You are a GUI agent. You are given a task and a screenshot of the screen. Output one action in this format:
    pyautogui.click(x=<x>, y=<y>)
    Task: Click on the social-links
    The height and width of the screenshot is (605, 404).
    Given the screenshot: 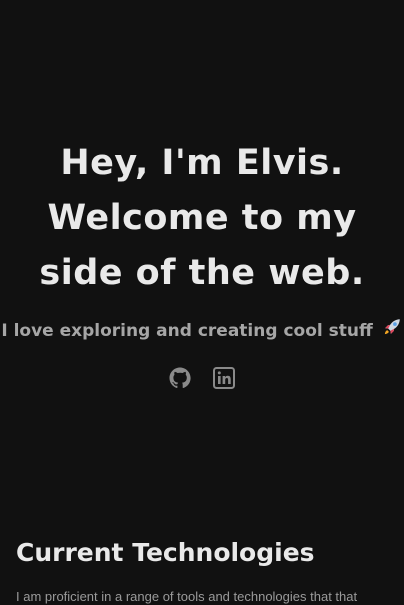 What is the action you would take?
    pyautogui.click(x=202, y=379)
    